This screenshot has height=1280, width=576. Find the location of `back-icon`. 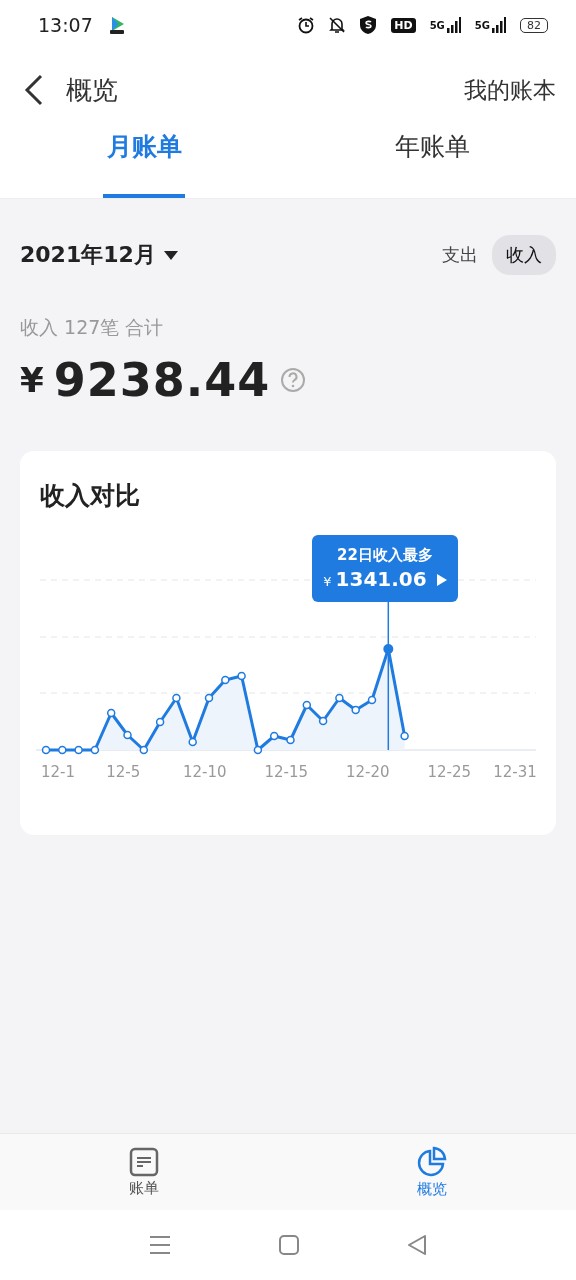

back-icon is located at coordinates (34, 90).